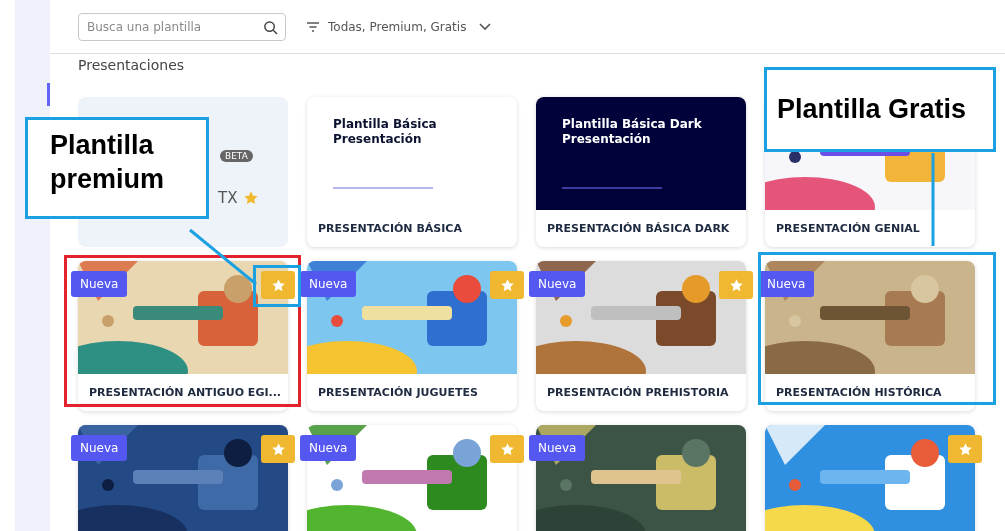  Describe the element at coordinates (880, 109) in the screenshot. I see `callout-tooltip: Plantilla Gratis` at that location.